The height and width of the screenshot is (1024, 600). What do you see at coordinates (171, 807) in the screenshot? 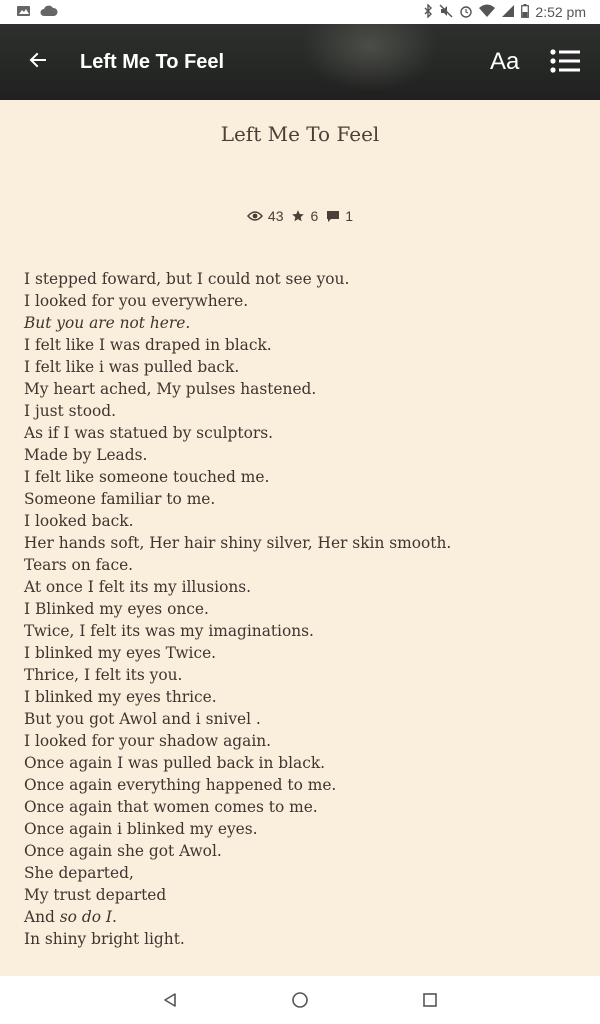
I see `story-line: Once again that women comes to me.` at bounding box center [171, 807].